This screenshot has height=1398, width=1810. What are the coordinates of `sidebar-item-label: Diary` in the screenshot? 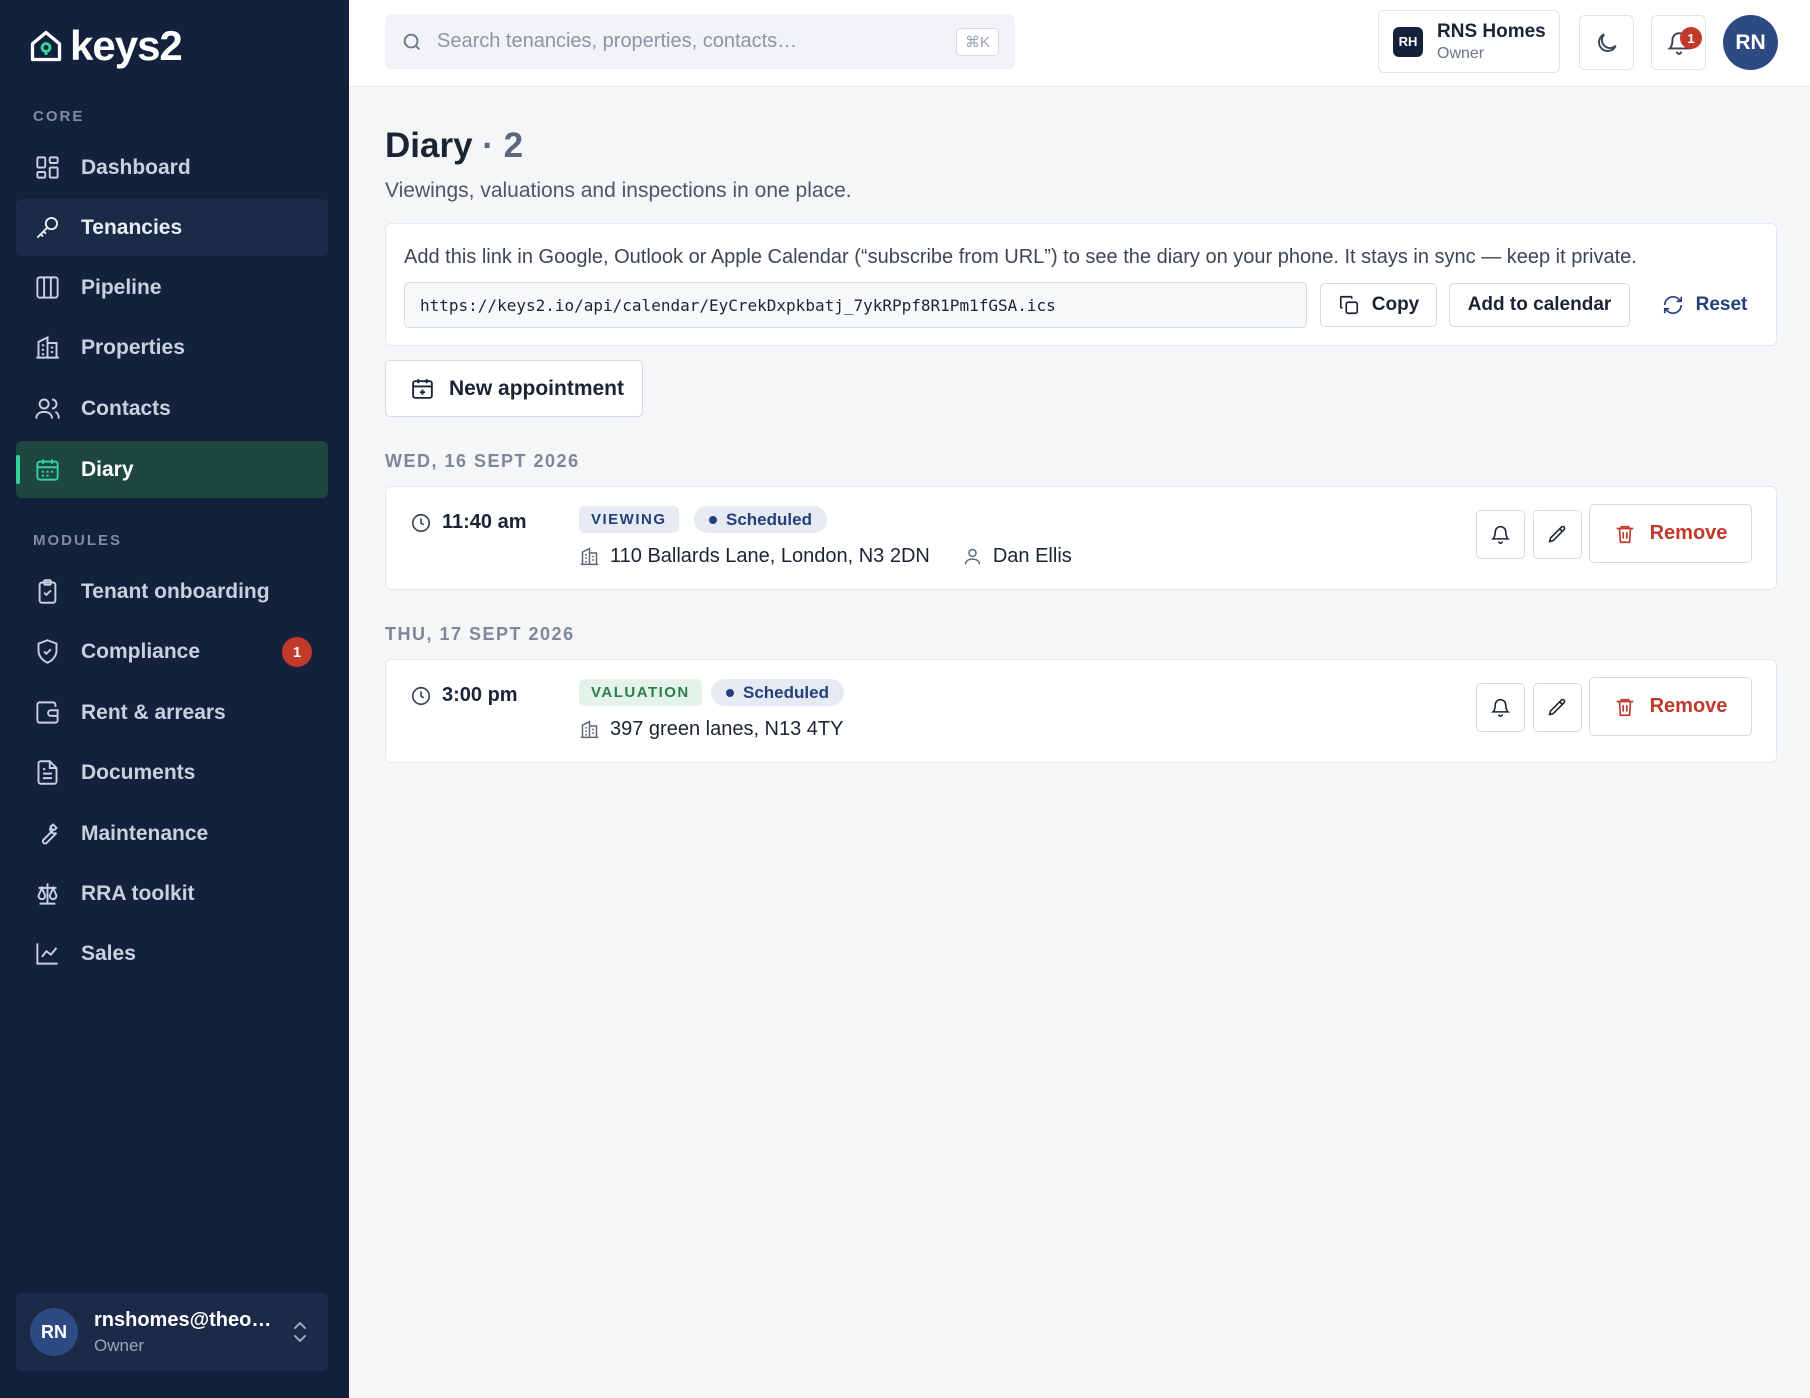 It's located at (107, 469).